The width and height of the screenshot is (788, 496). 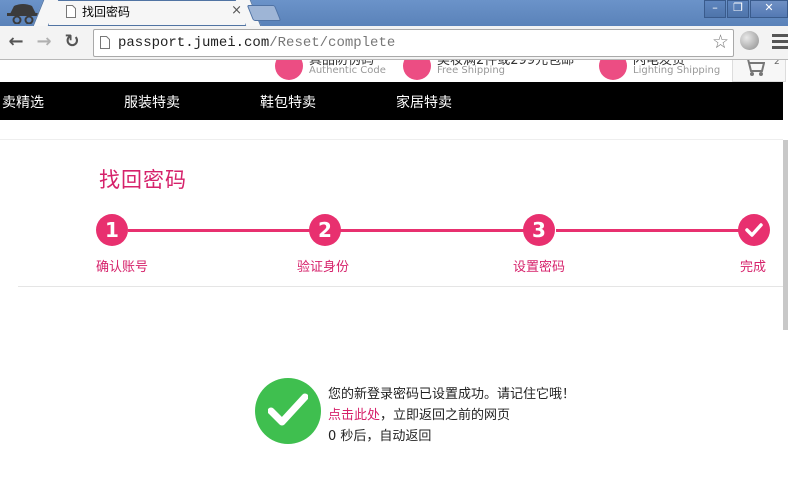 I want to click on browser-titlebar: 找回密码 × – ❐ ✕, so click(x=394, y=13).